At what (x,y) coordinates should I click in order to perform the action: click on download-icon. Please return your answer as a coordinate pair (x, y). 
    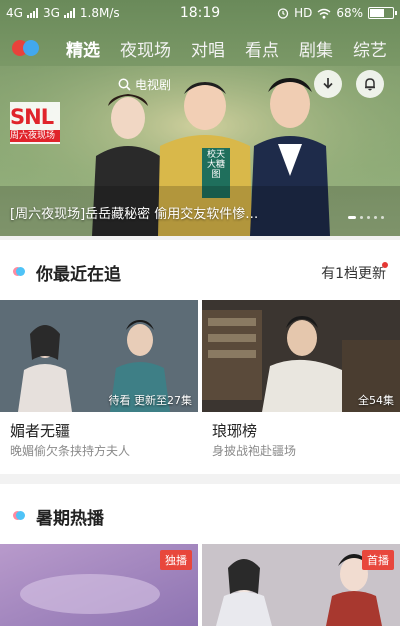
    Looking at the image, I should click on (328, 83).